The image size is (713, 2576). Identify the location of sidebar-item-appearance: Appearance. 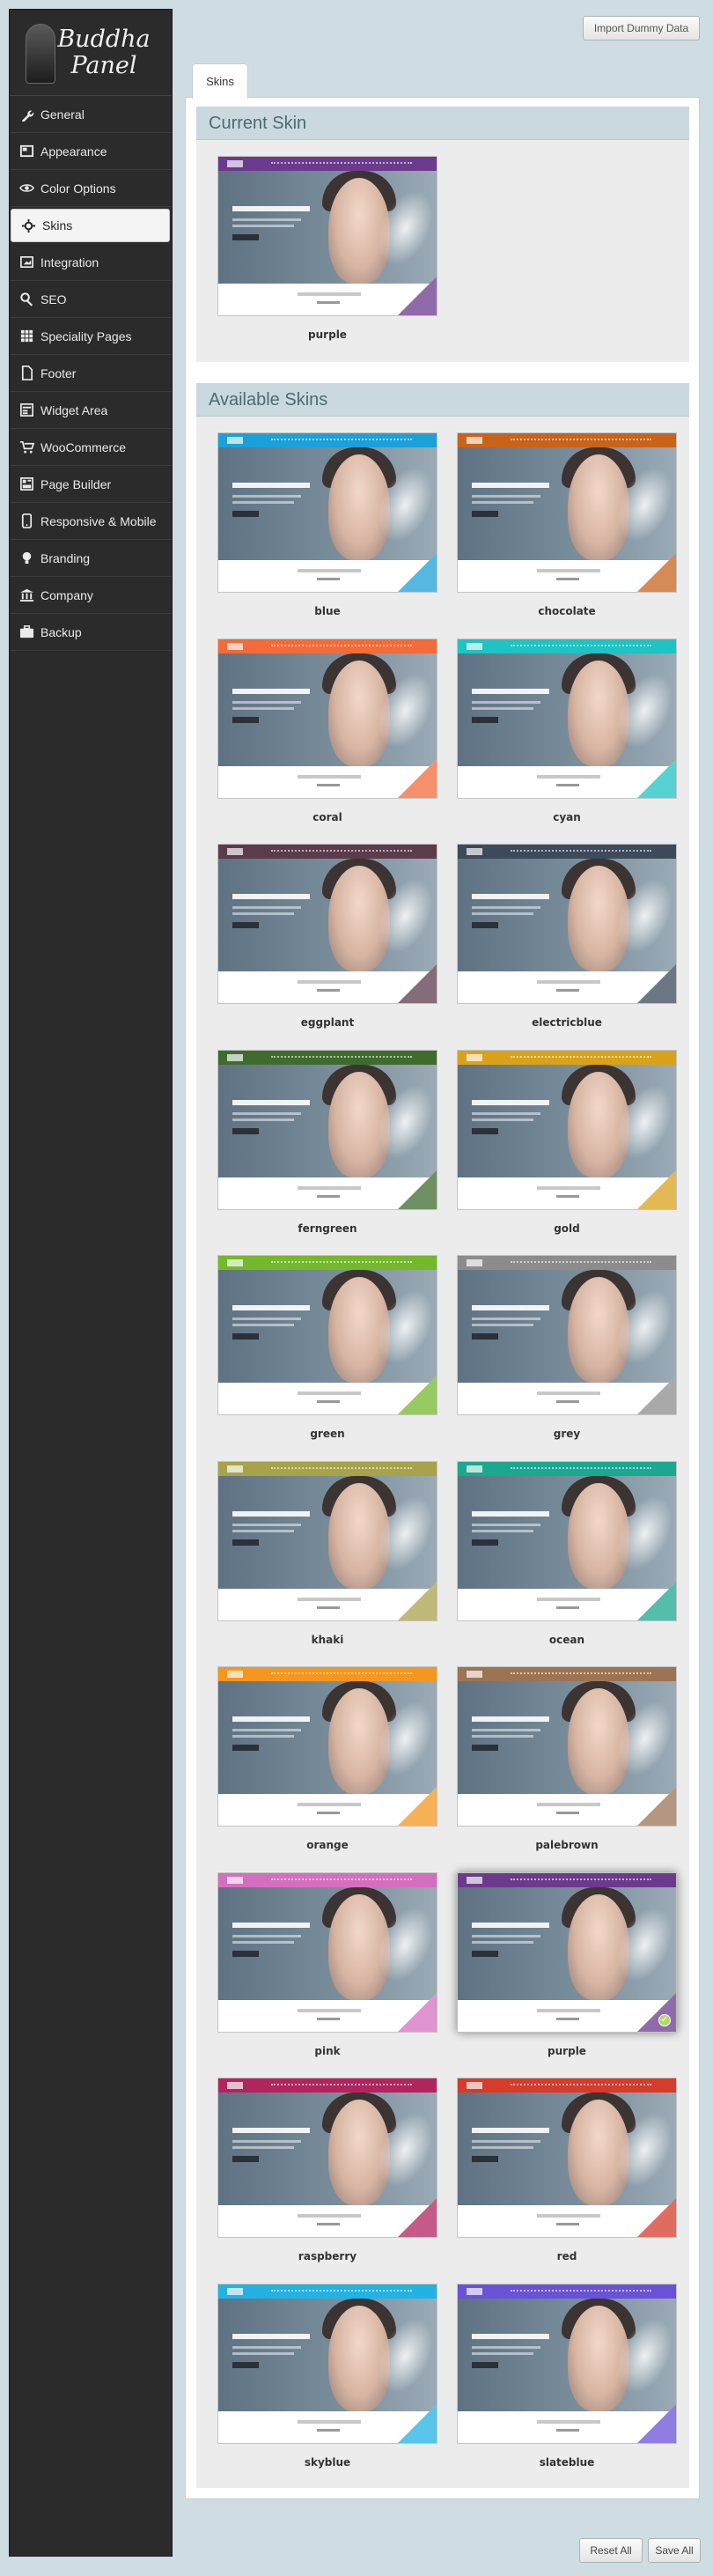
(91, 151).